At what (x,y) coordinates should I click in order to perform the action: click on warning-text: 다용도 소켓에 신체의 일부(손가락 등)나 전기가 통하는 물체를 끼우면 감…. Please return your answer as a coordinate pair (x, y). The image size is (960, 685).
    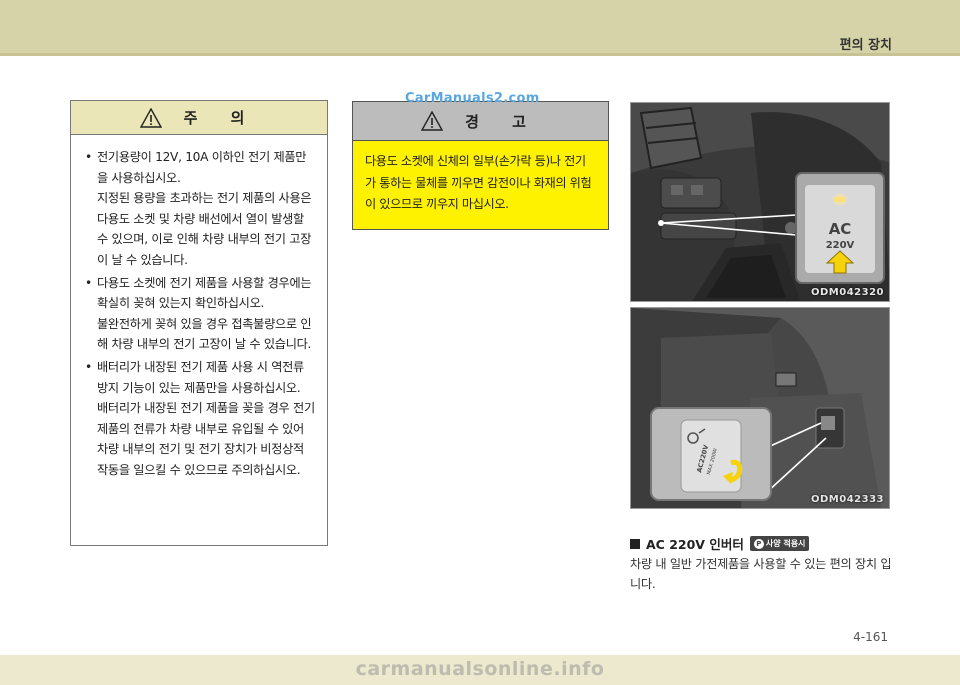
    Looking at the image, I should click on (480, 185).